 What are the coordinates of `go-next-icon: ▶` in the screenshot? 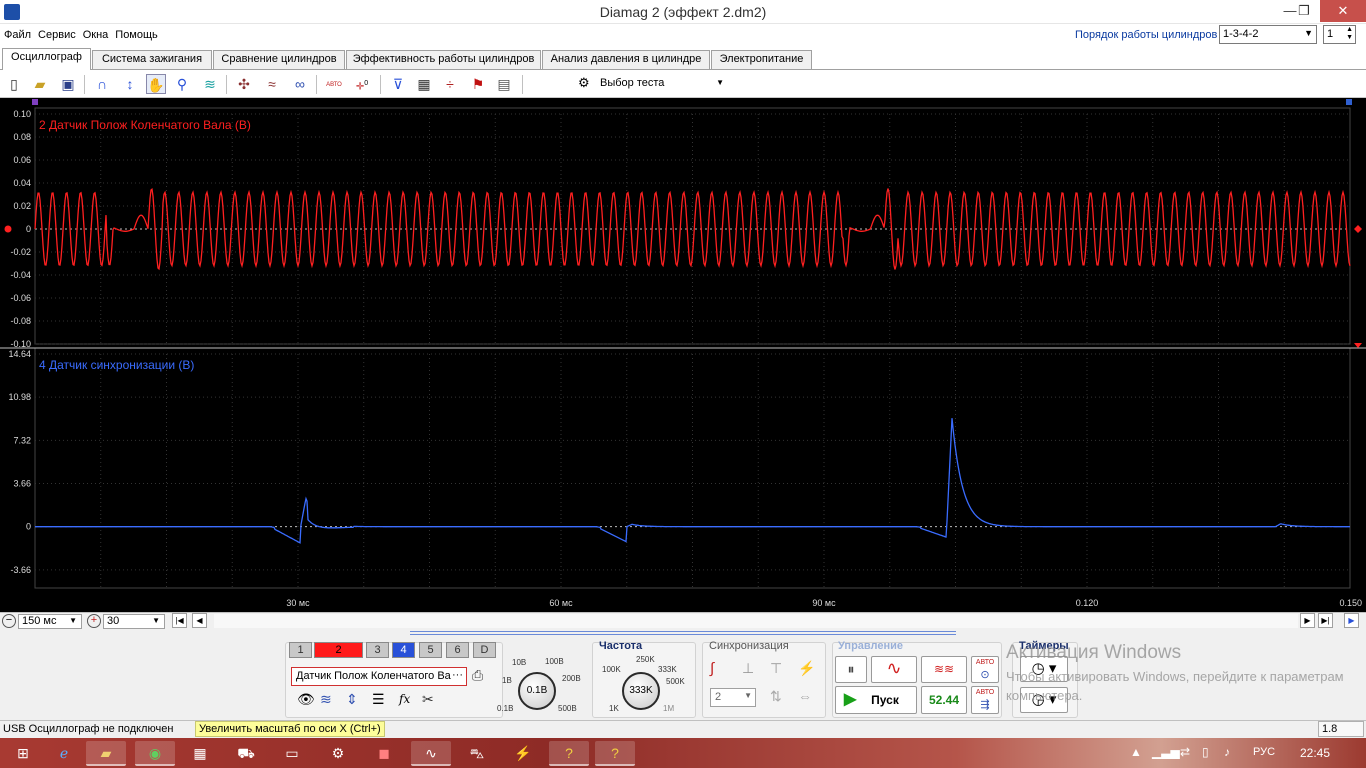 It's located at (1307, 620).